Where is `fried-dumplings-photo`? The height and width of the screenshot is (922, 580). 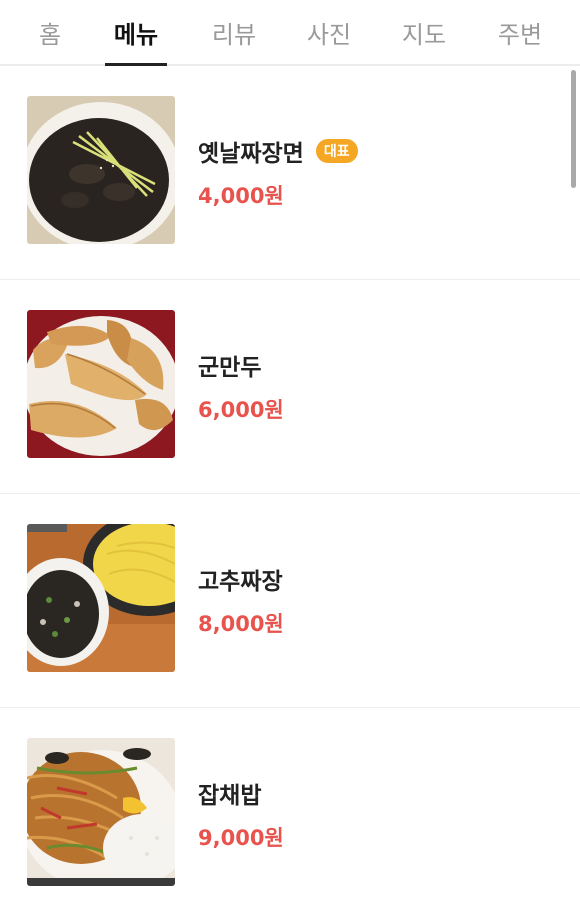 fried-dumplings-photo is located at coordinates (101, 384).